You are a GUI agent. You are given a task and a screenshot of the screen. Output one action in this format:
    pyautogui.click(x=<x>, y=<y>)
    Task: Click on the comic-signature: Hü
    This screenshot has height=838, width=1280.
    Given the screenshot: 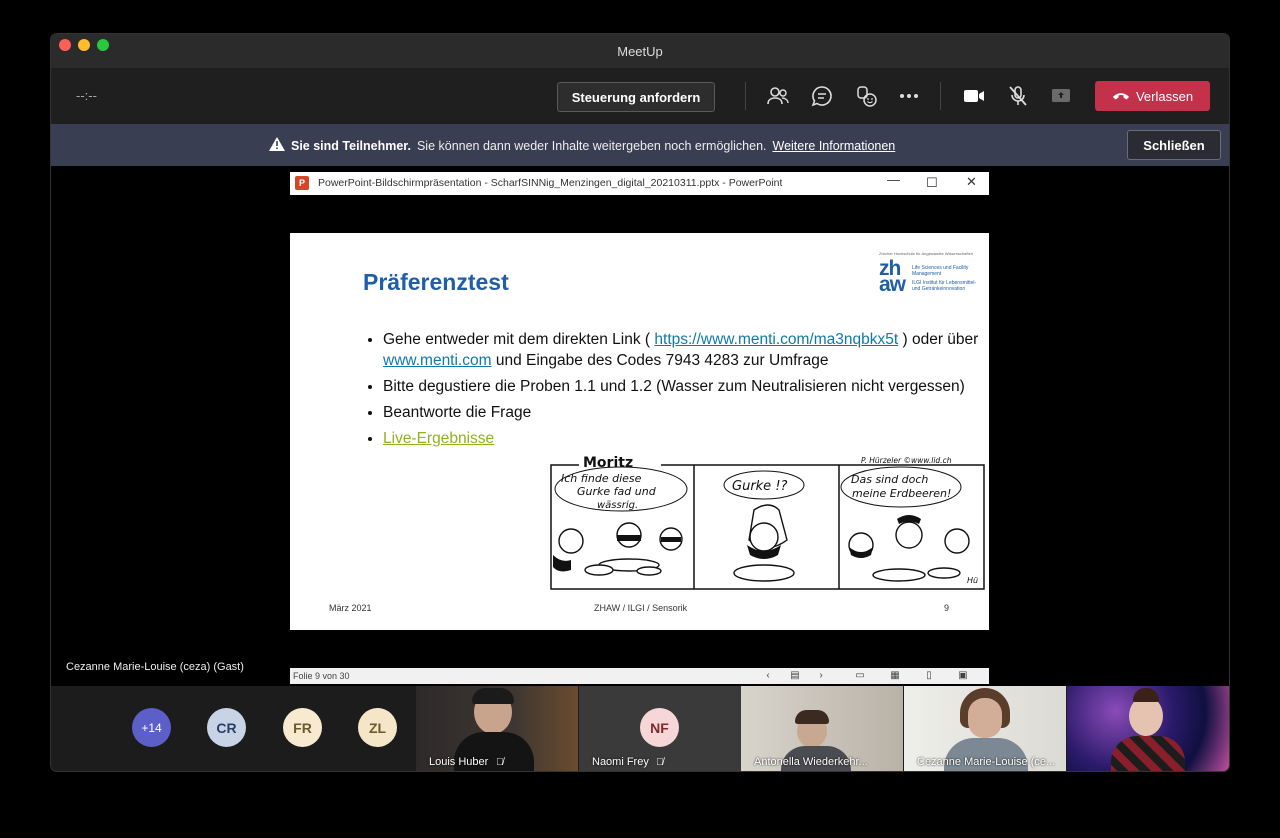 What is the action you would take?
    pyautogui.click(x=972, y=580)
    